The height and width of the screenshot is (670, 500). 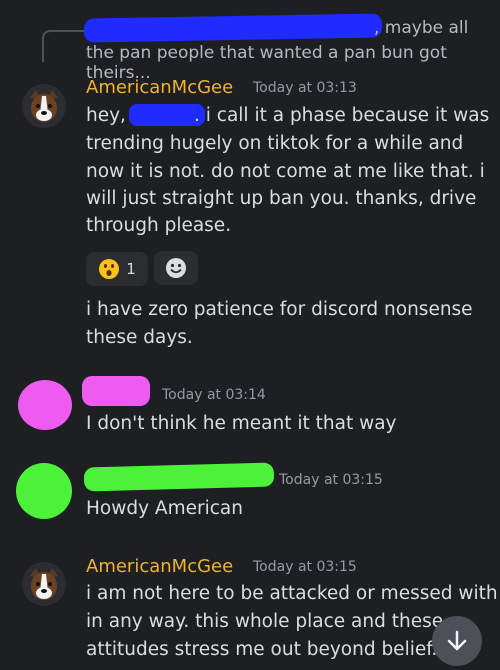 I want to click on message-line: in any way. this whole place and these, so click(x=265, y=621).